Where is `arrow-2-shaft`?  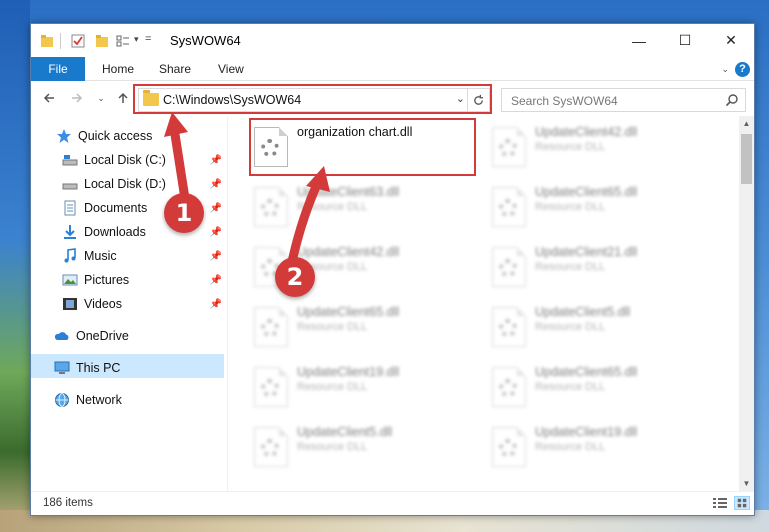
arrow-2-shaft is located at coordinates (305, 221).